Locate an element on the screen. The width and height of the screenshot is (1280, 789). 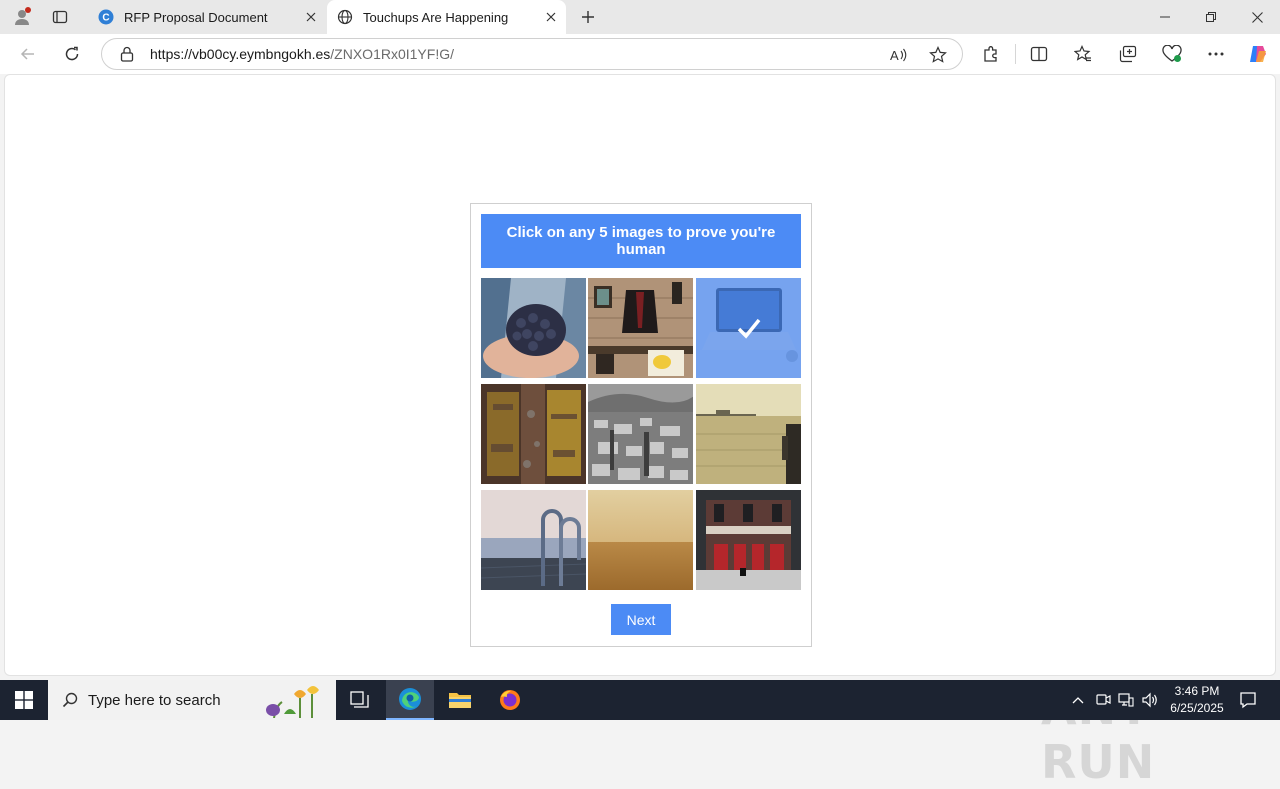
selected-overlay is located at coordinates (748, 328).